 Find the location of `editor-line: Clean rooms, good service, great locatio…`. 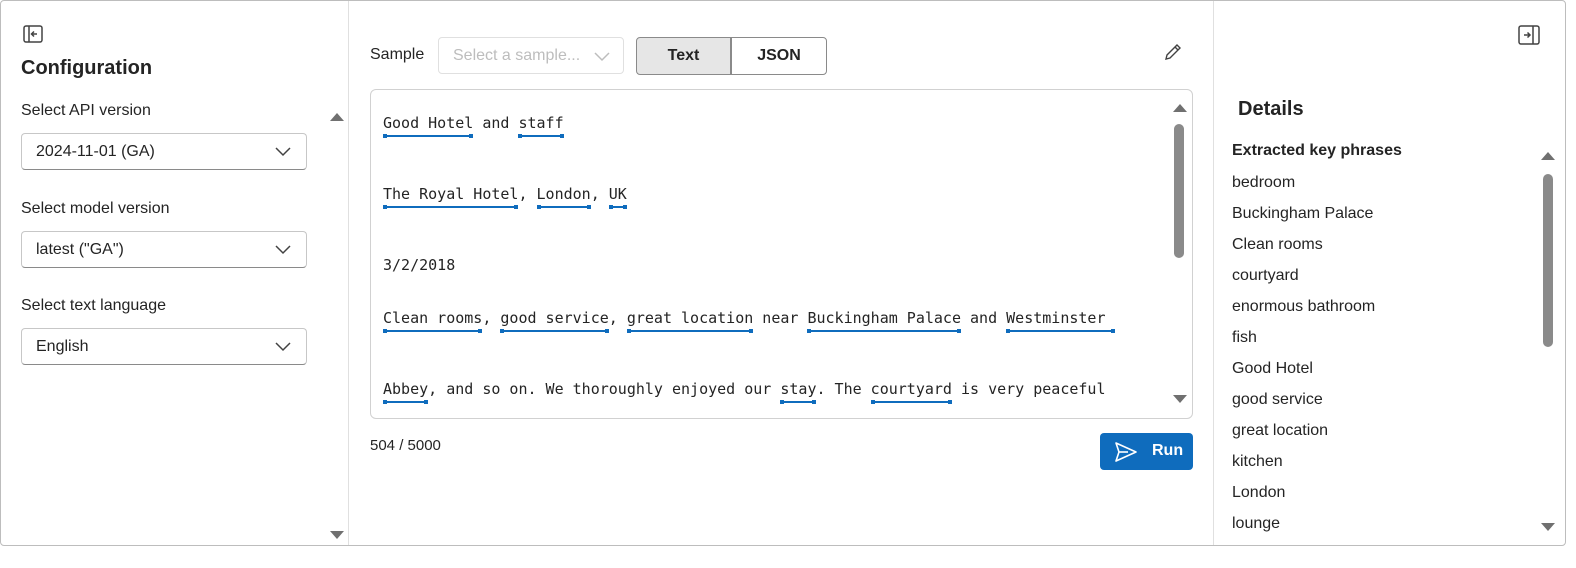

editor-line: Clean rooms, good service, great locatio… is located at coordinates (749, 321).